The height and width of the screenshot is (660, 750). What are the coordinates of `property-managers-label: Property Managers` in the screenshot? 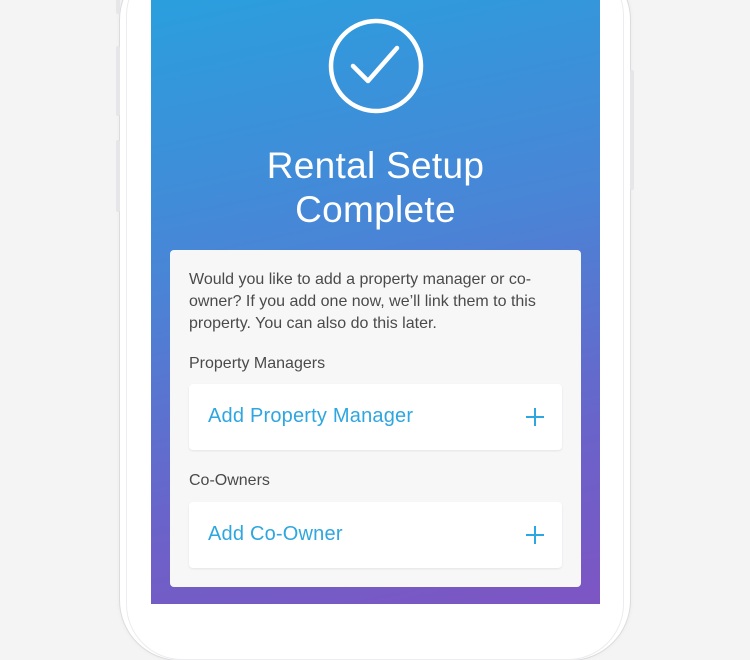 It's located at (257, 363).